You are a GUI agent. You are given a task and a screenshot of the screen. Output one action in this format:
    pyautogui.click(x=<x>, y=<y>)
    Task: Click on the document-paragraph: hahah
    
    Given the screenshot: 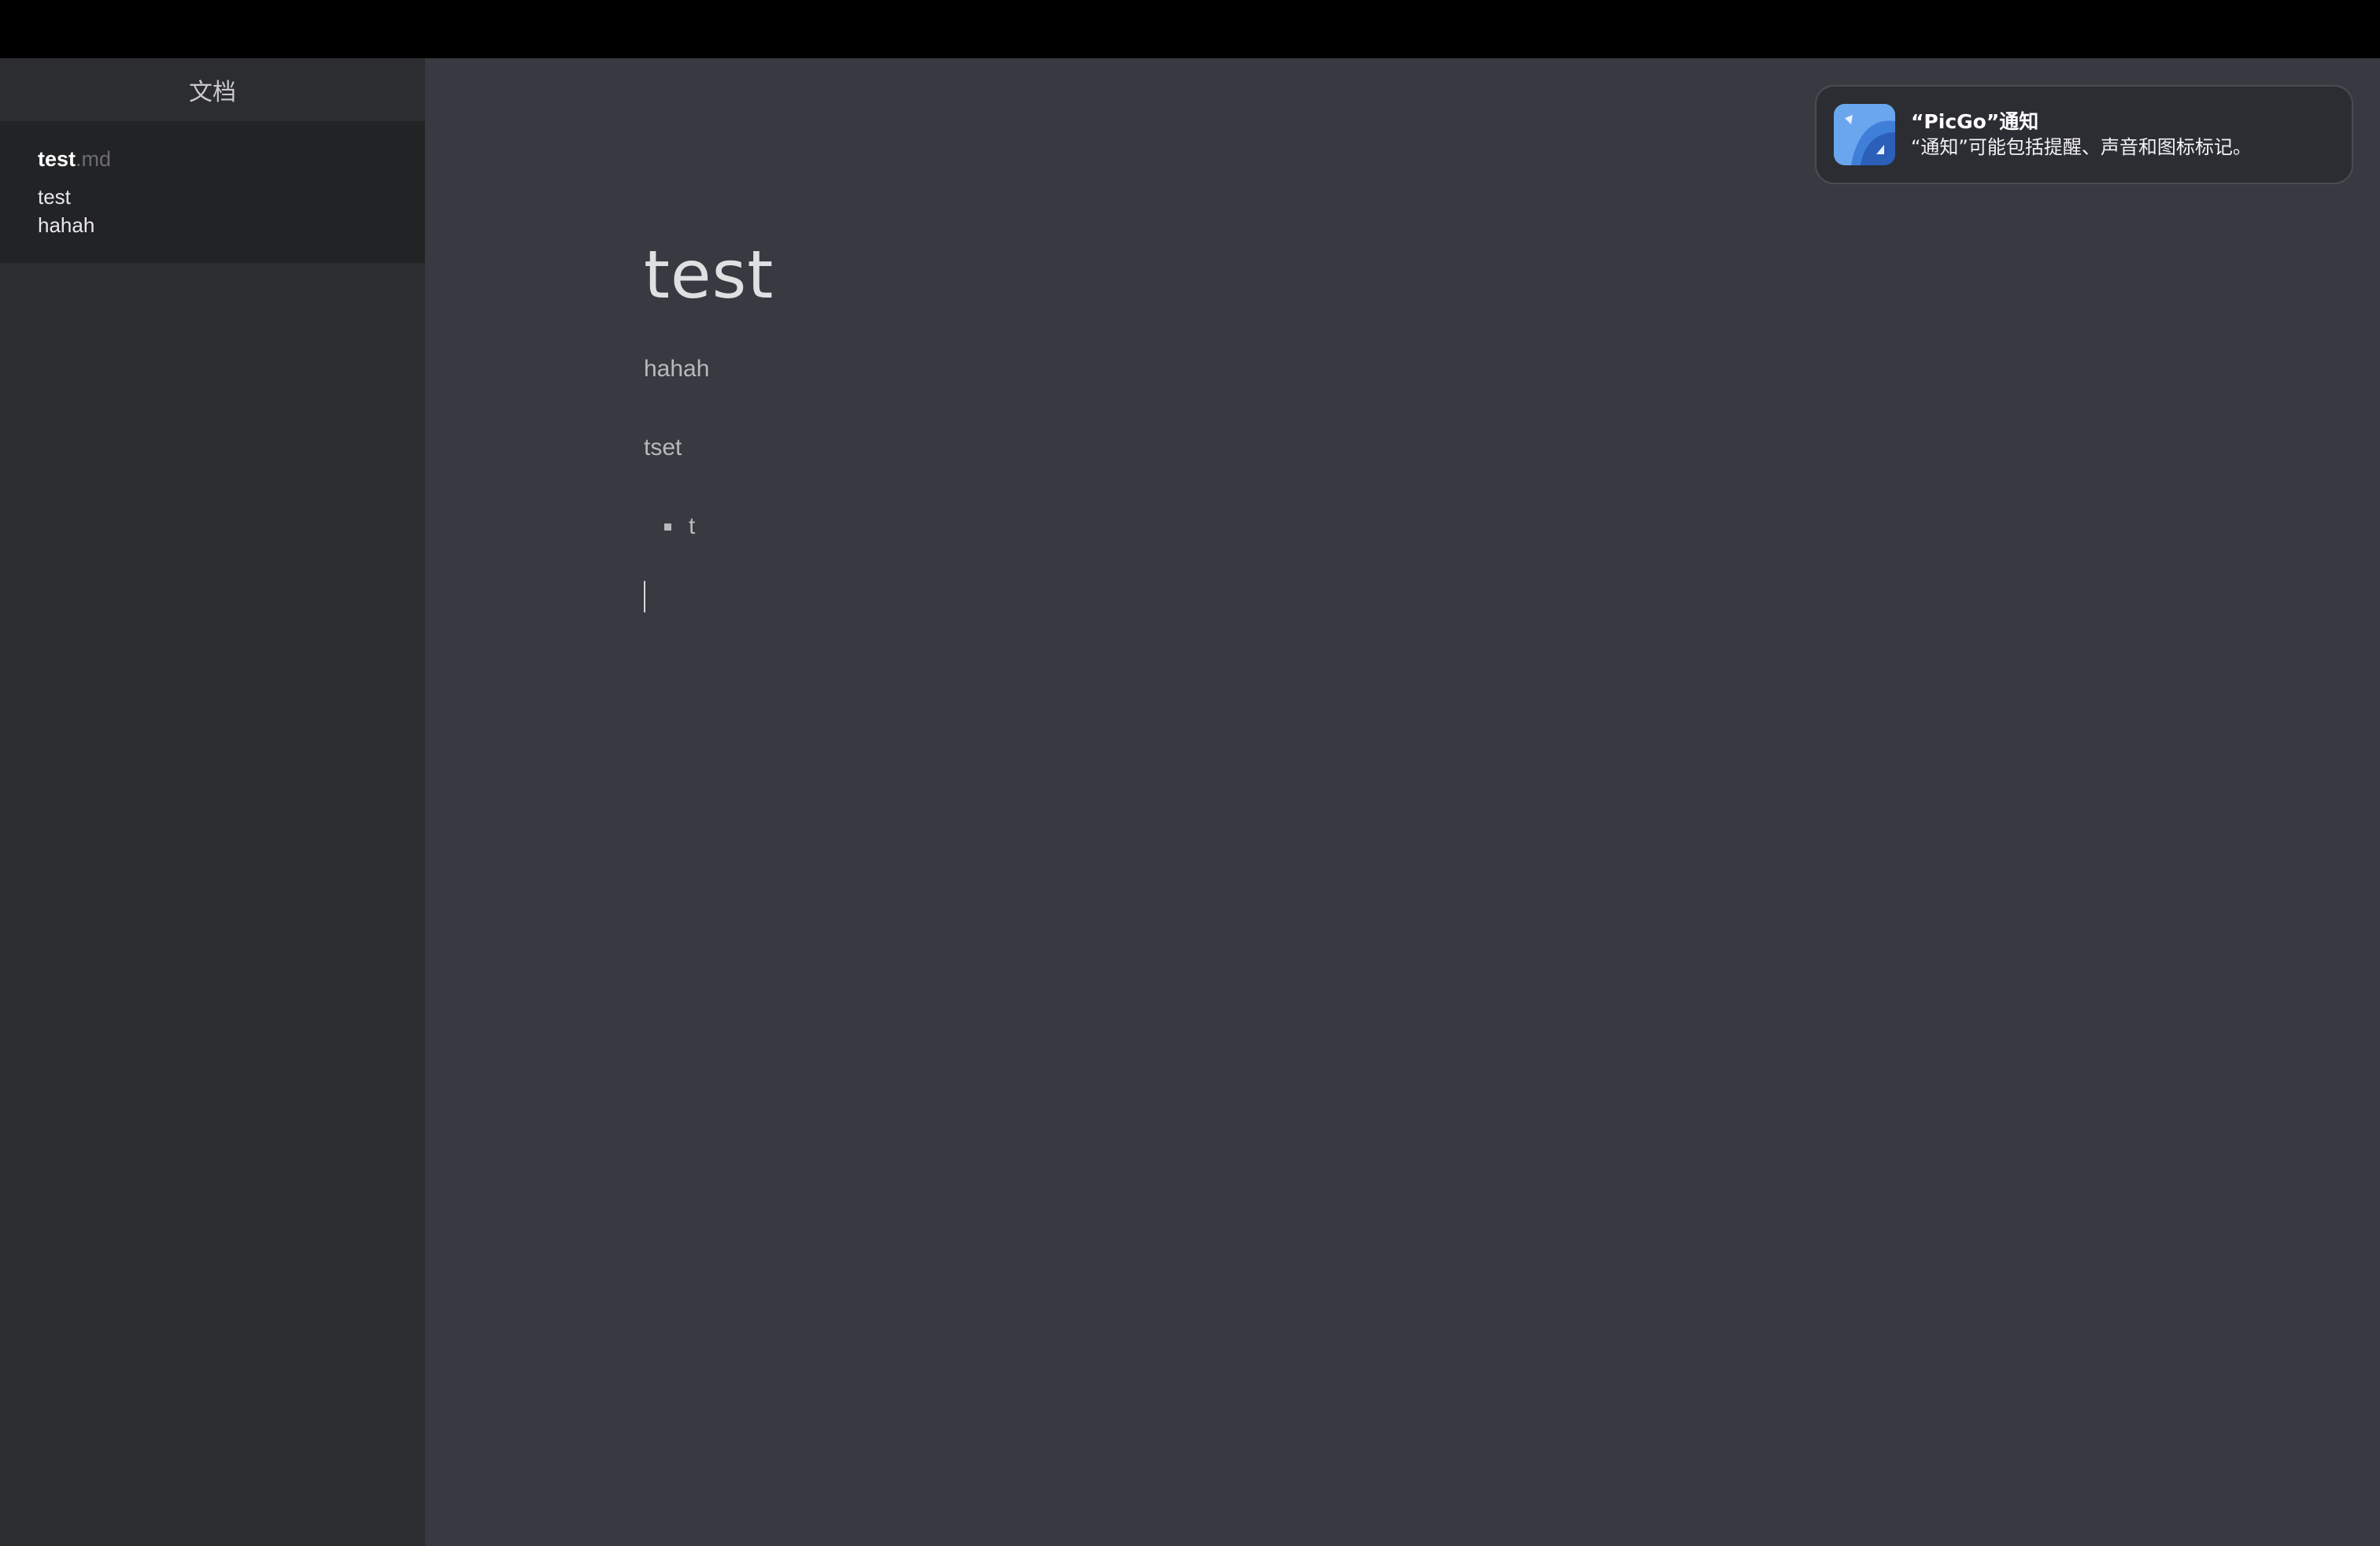 What is the action you would take?
    pyautogui.click(x=676, y=369)
    